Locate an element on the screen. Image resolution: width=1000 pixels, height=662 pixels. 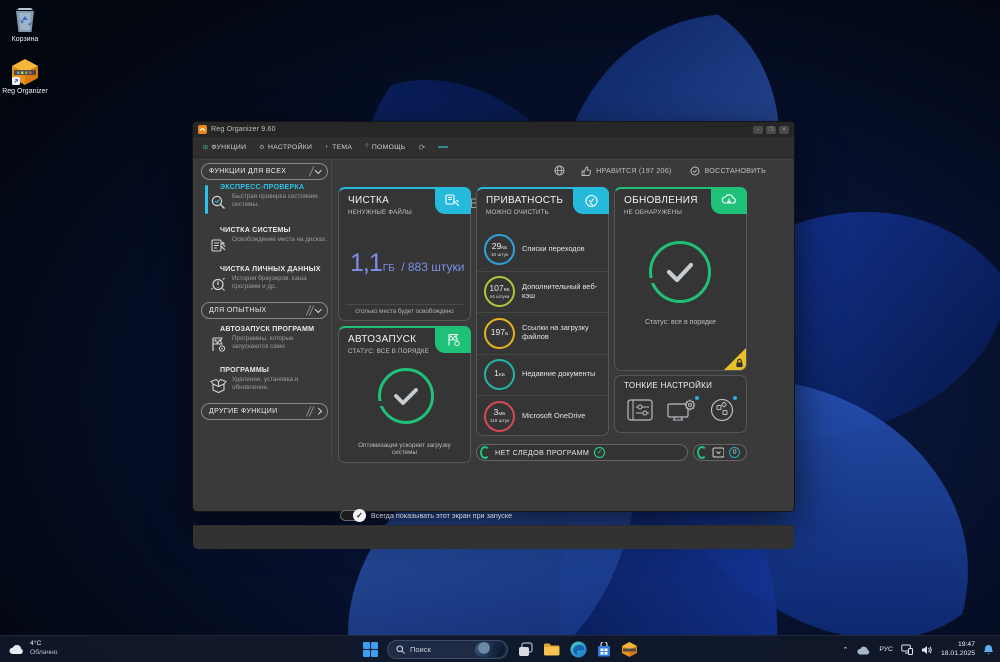
privacy-row-label: Дополнительный веб-кэш is located at coordinates (560, 290).